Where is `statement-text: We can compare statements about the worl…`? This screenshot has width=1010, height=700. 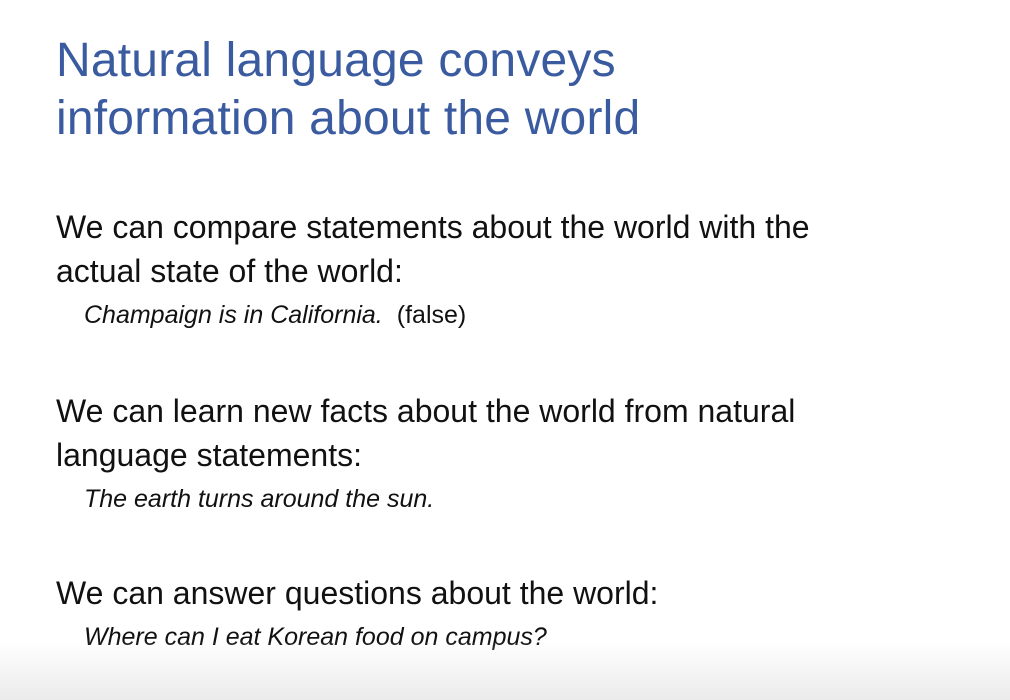 statement-text: We can compare statements about the worl… is located at coordinates (518, 249).